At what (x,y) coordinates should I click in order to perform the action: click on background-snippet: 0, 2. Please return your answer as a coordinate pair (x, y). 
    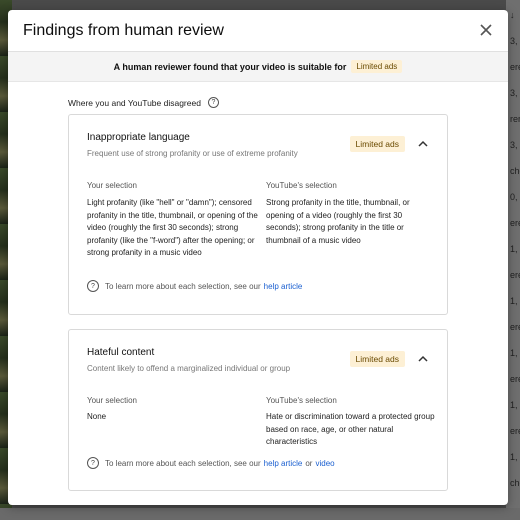
    Looking at the image, I should click on (515, 197).